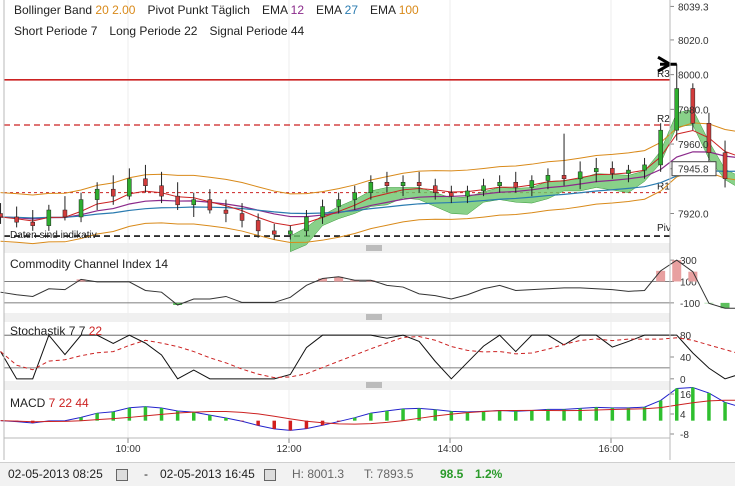 Image resolution: width=735 pixels, height=486 pixels. Describe the element at coordinates (693, 76) in the screenshot. I see `y-tick-label: 8000.0` at that location.